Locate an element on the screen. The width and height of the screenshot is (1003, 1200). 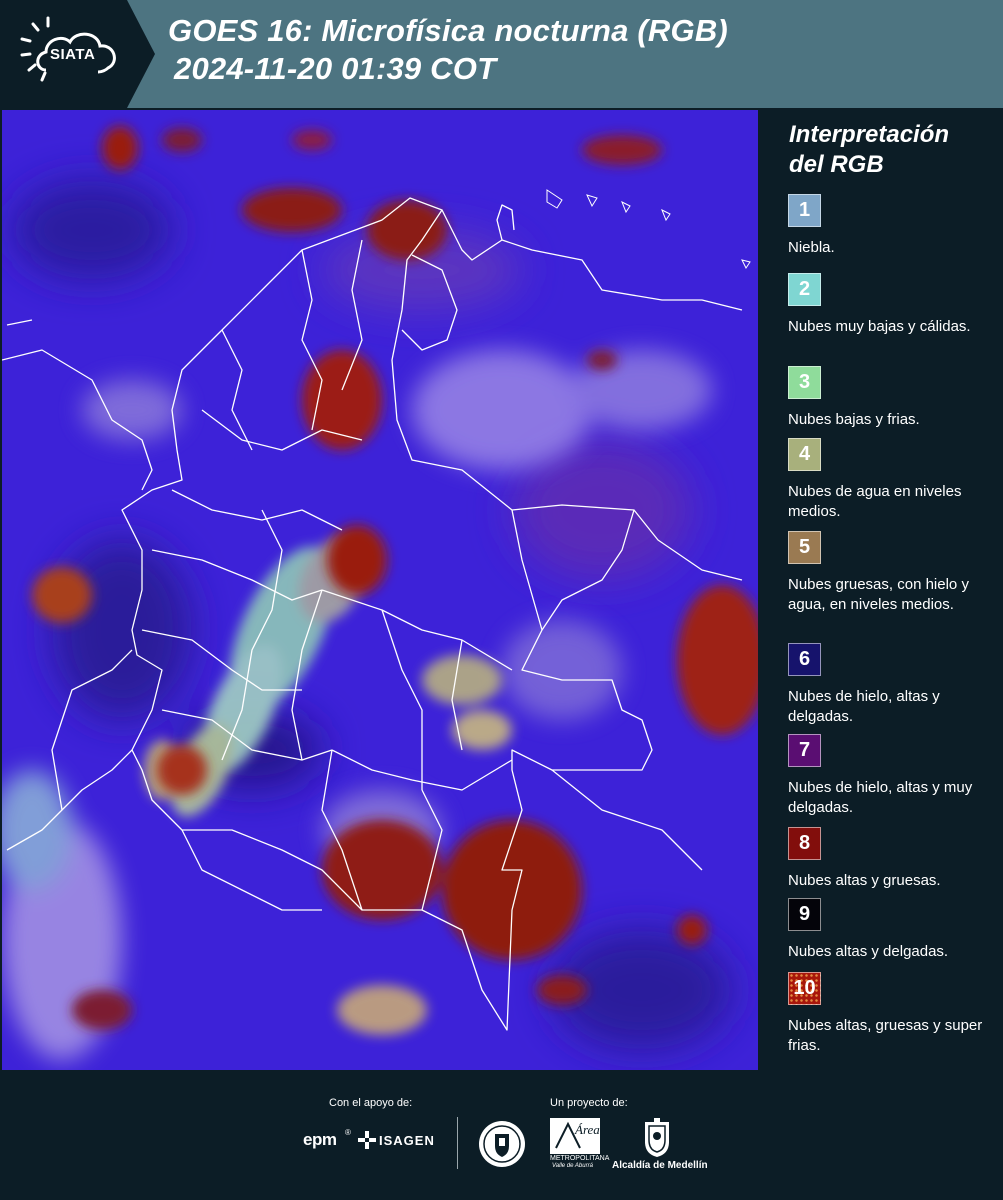
legend-item-3: 3 Nubes bajas y frias. is located at coordinates (890, 398).